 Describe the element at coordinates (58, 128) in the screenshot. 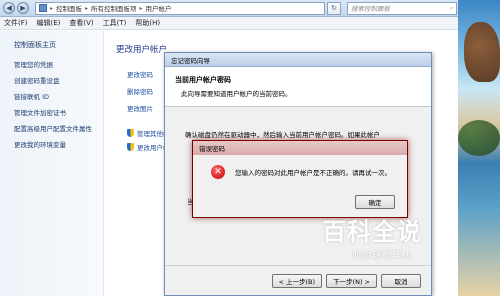

I see `sidebar-link-profile-properties: 配置高级用户配置文件属性` at that location.